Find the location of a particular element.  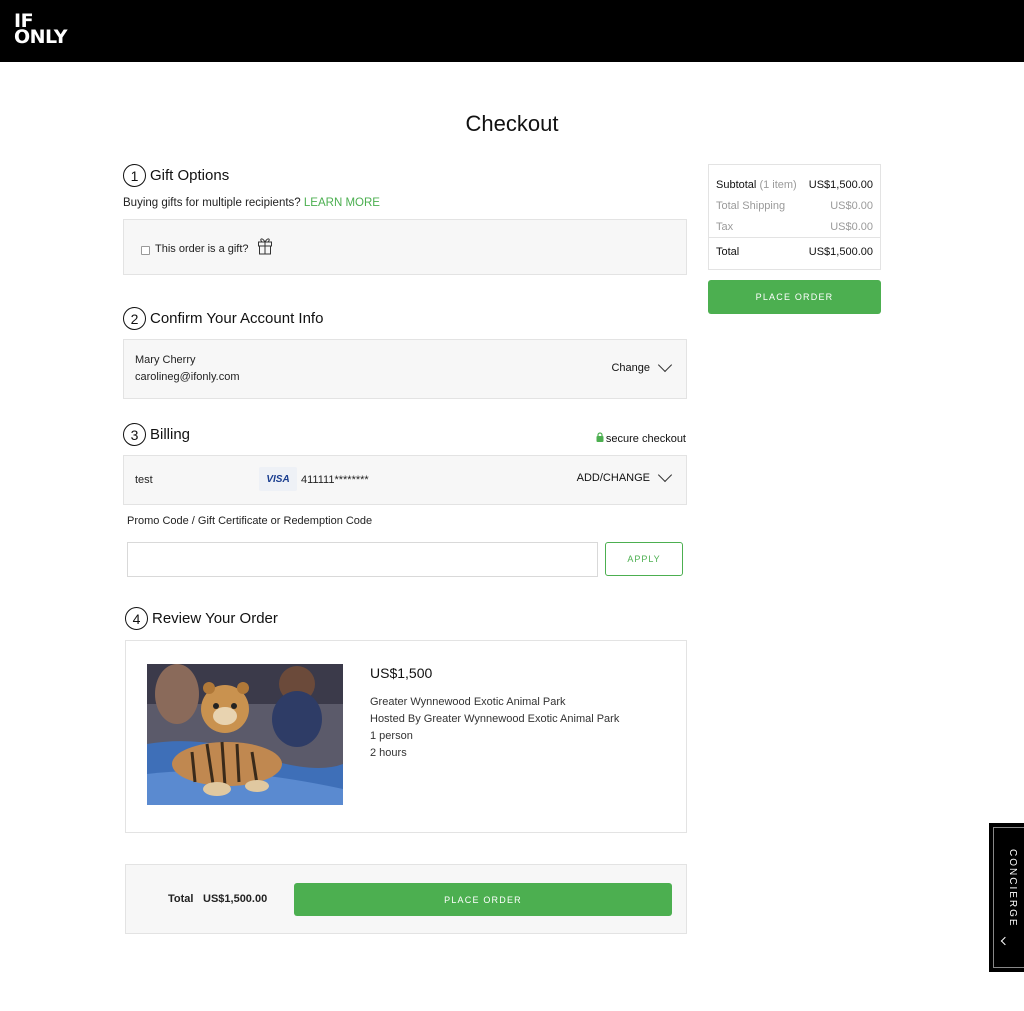

billing-title: Billing is located at coordinates (170, 434).